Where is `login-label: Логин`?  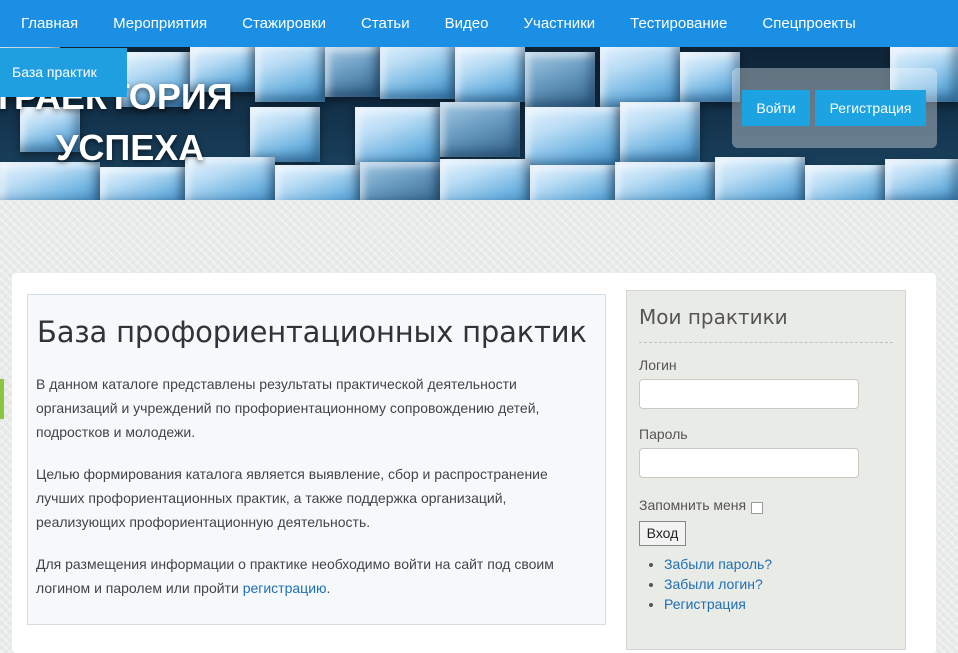 login-label: Логин is located at coordinates (658, 365).